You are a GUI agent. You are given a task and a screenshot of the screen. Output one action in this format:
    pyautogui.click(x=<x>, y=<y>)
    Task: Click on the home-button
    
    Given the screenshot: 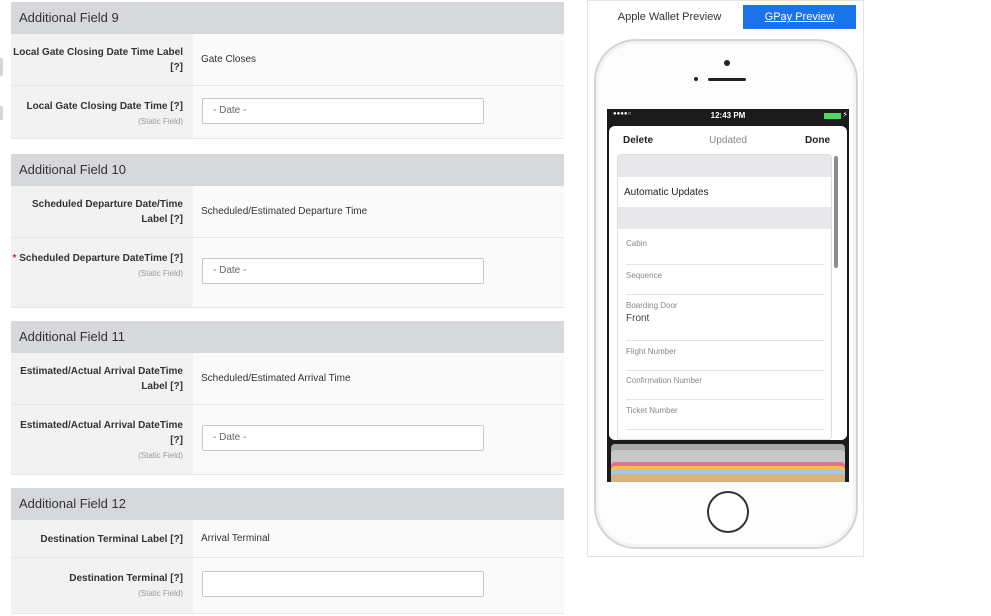 What is the action you would take?
    pyautogui.click(x=728, y=512)
    